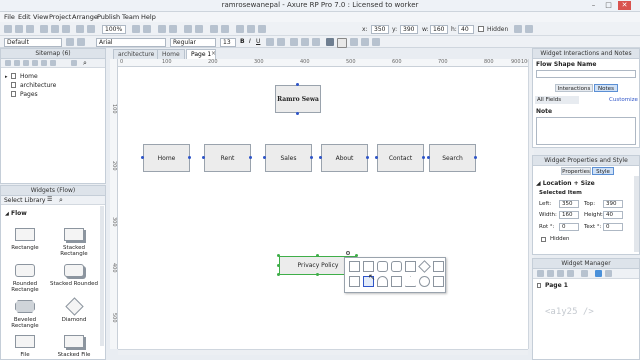  Describe the element at coordinates (74, 242) in the screenshot. I see `widget-stacked-rectangle: Stacked Rectangle` at that location.